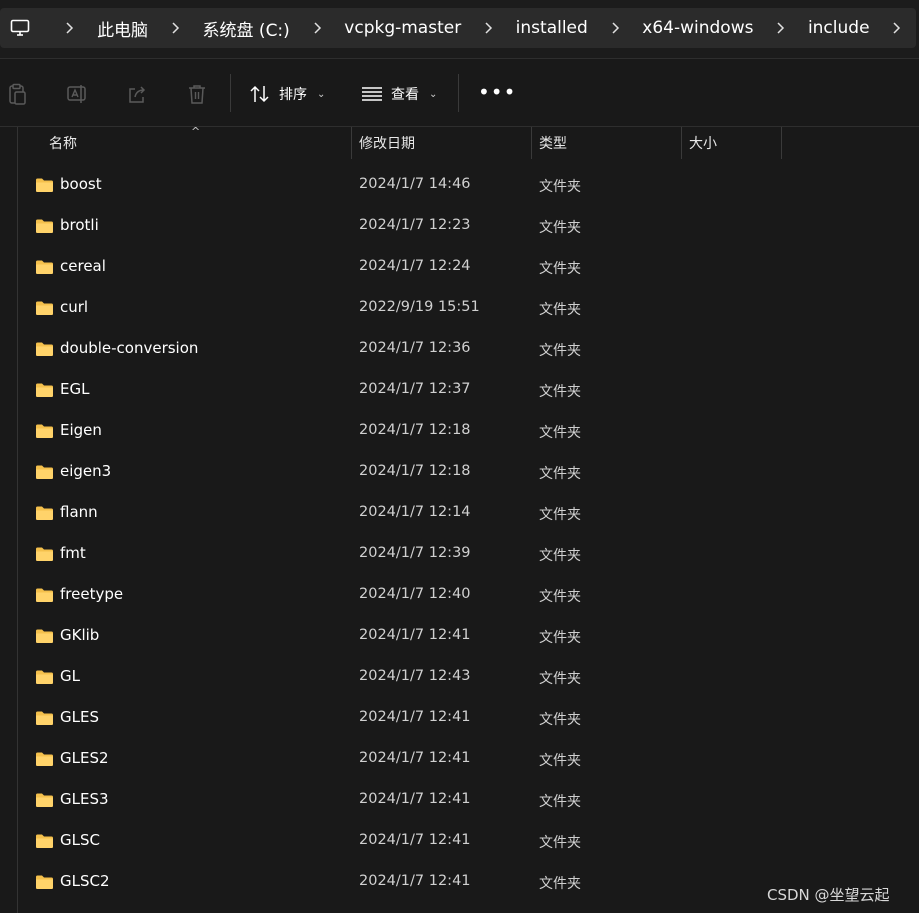  Describe the element at coordinates (497, 92) in the screenshot. I see `more-options-button: •••` at that location.